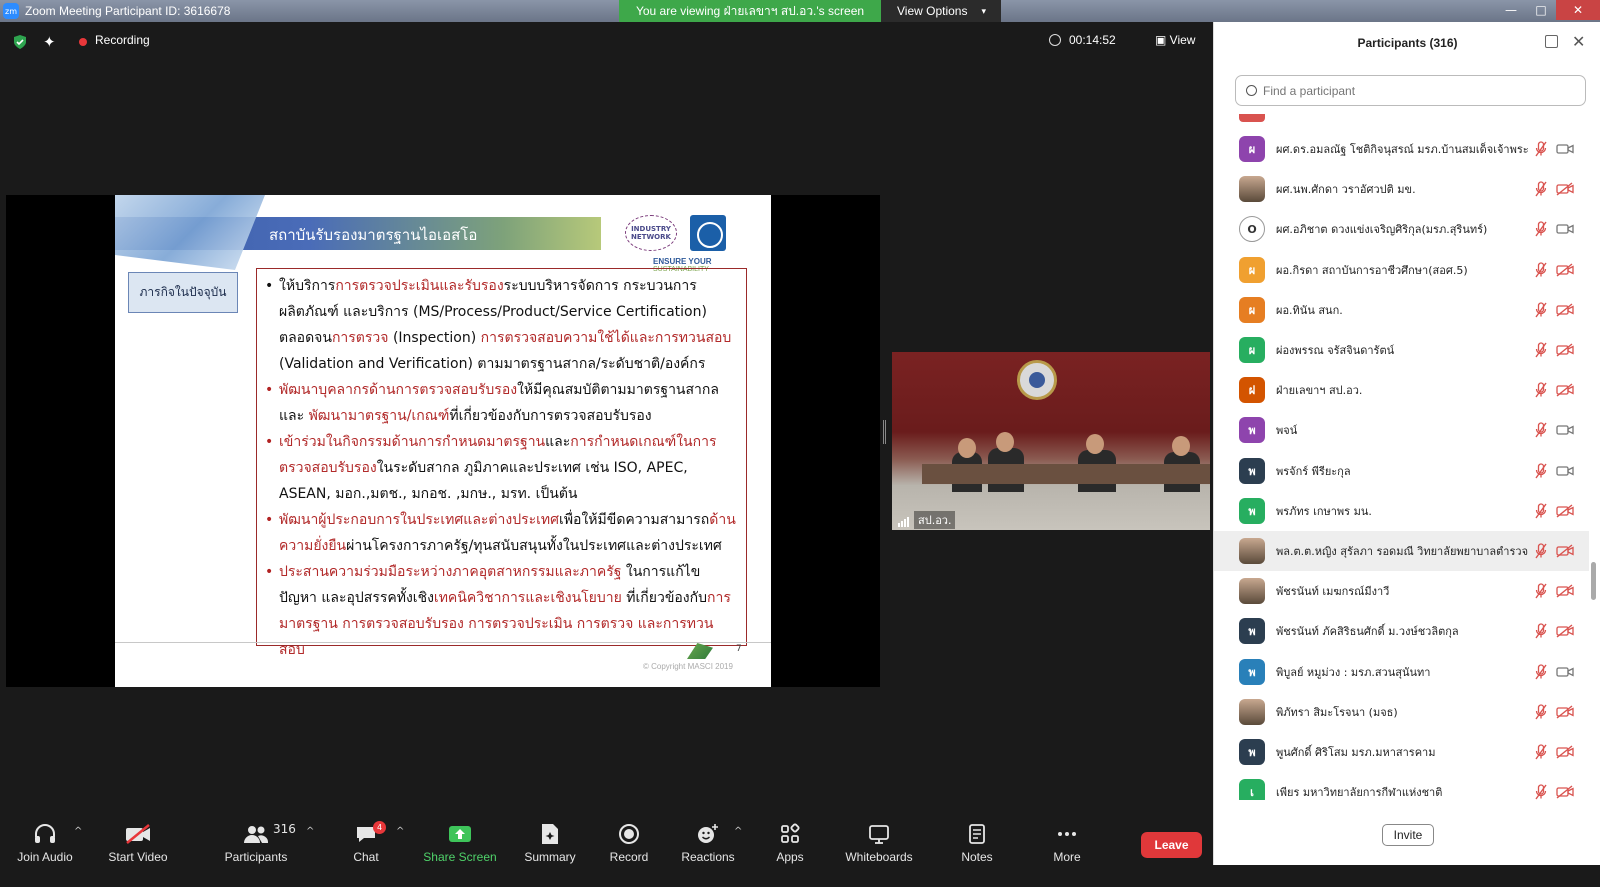 The width and height of the screenshot is (1600, 887). What do you see at coordinates (1333, 592) in the screenshot?
I see `participant-name: พัชรนันท์ เมฆกรณ์มีงาวี` at bounding box center [1333, 592].